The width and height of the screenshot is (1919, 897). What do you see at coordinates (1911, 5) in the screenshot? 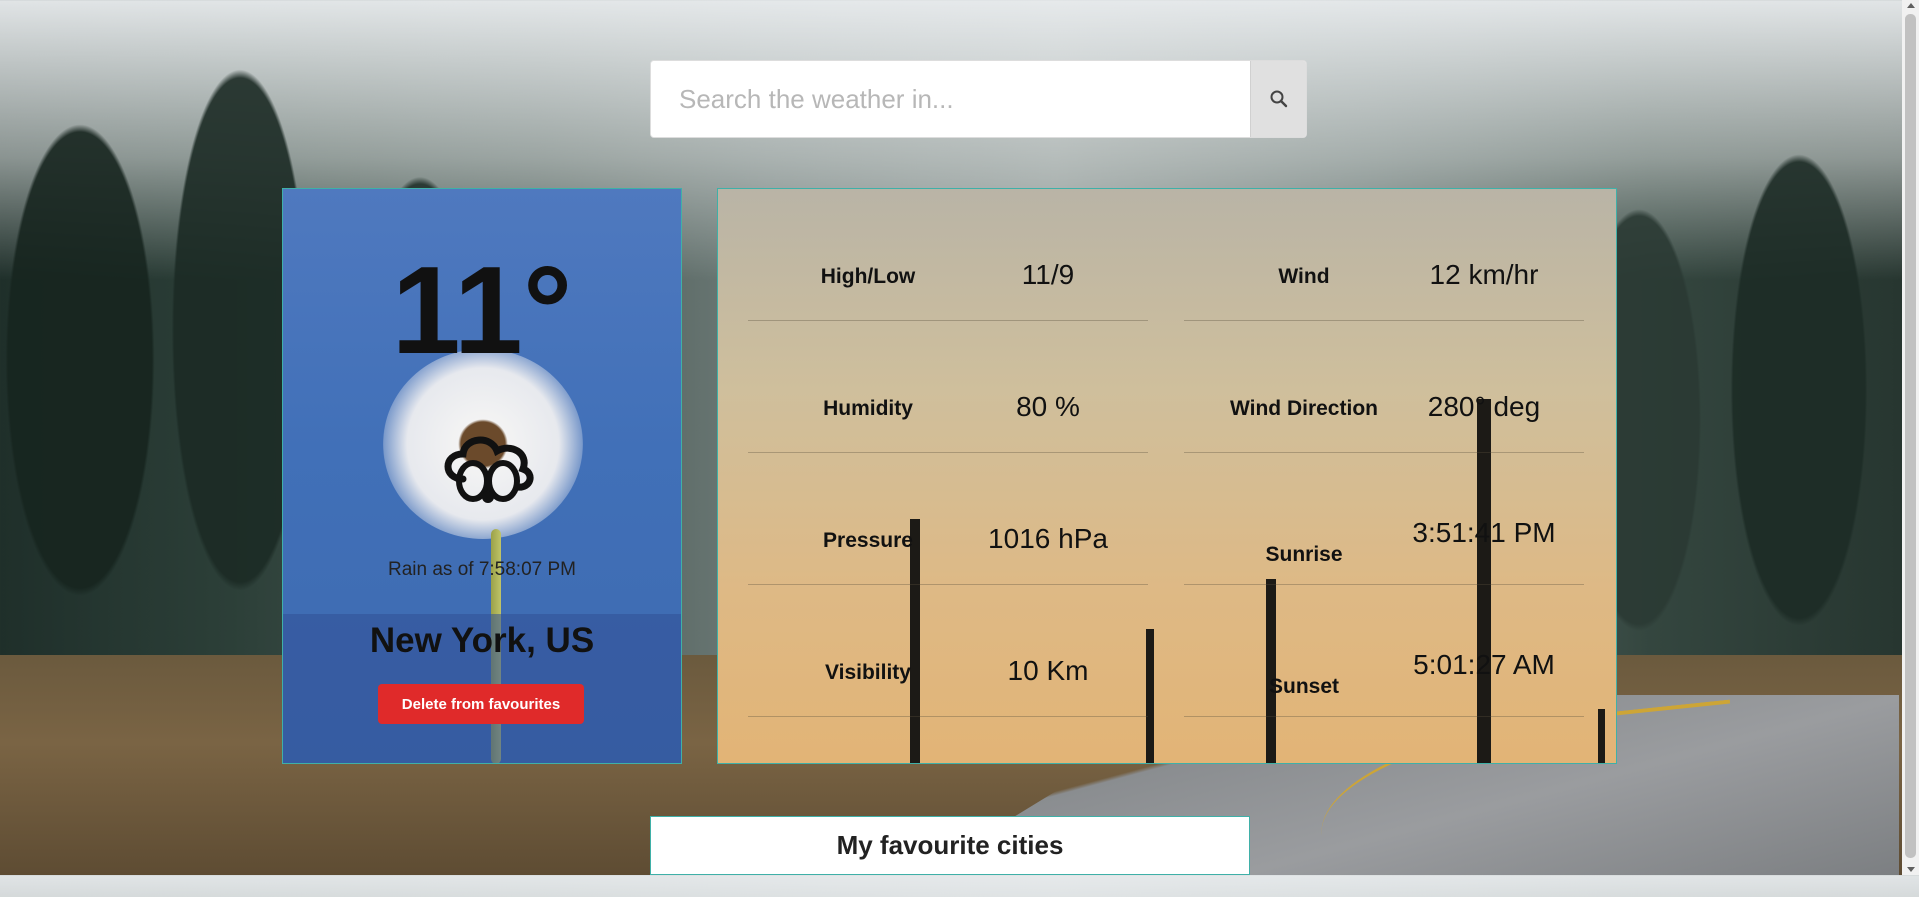
I see `scroll-up-arrow-icon` at bounding box center [1911, 5].